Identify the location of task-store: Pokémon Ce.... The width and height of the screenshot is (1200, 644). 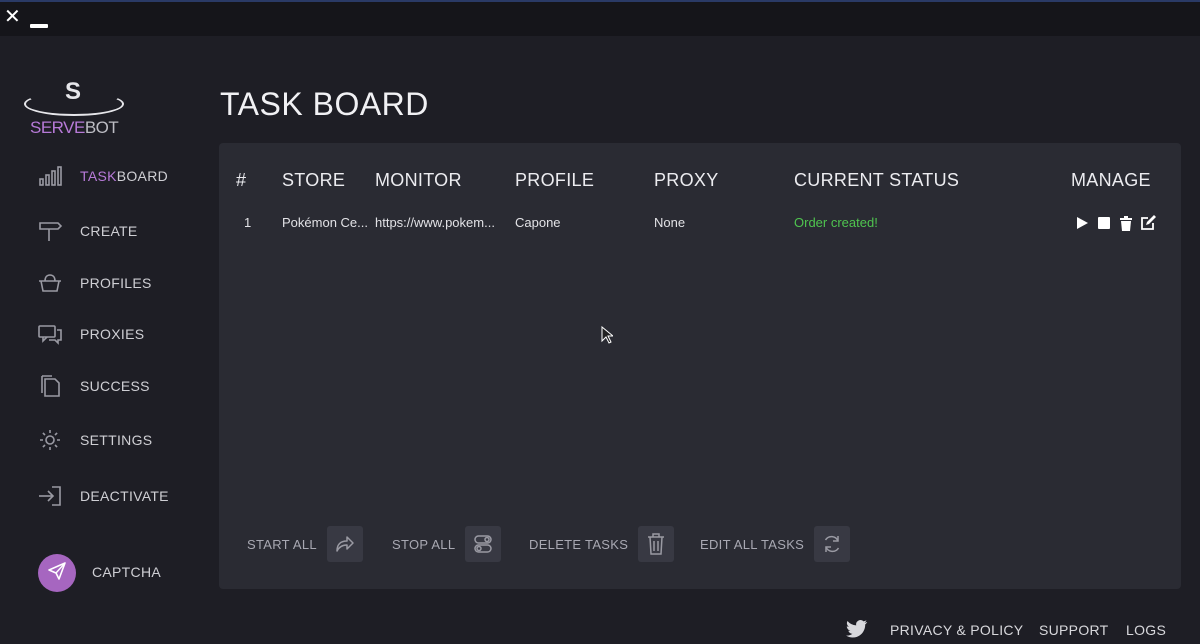
(325, 222).